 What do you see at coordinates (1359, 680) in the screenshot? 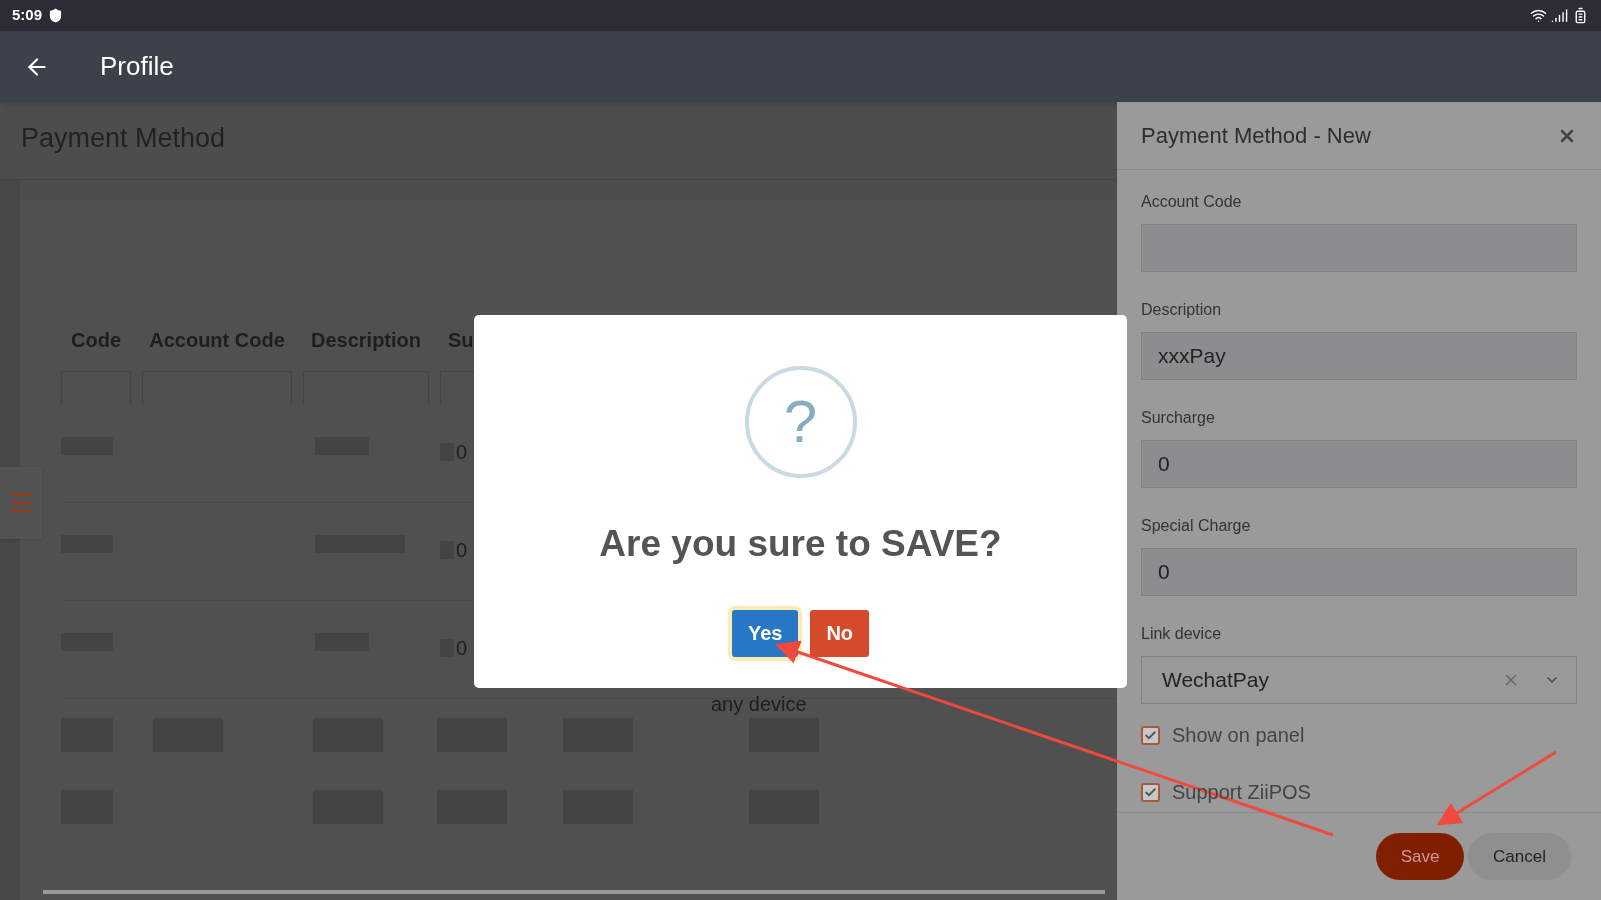
I see `select-field: WechatPay` at bounding box center [1359, 680].